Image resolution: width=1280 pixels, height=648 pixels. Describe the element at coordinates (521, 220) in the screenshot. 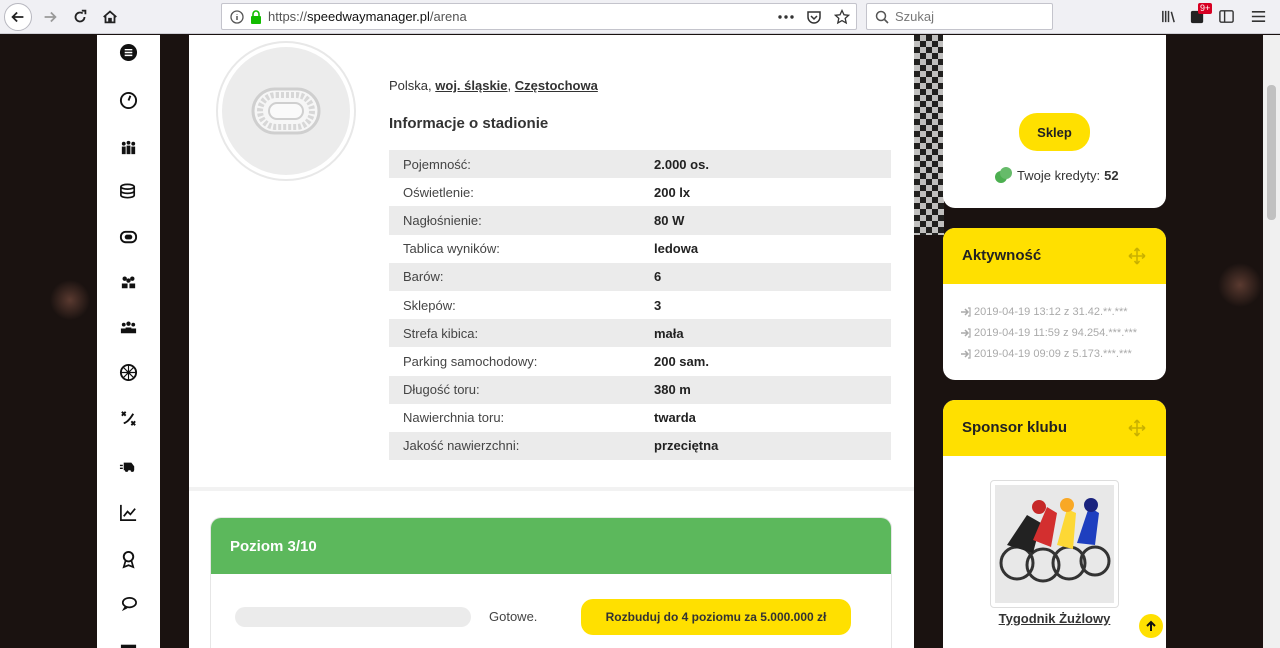

I see `info-key: Nagłośnienie:` at that location.